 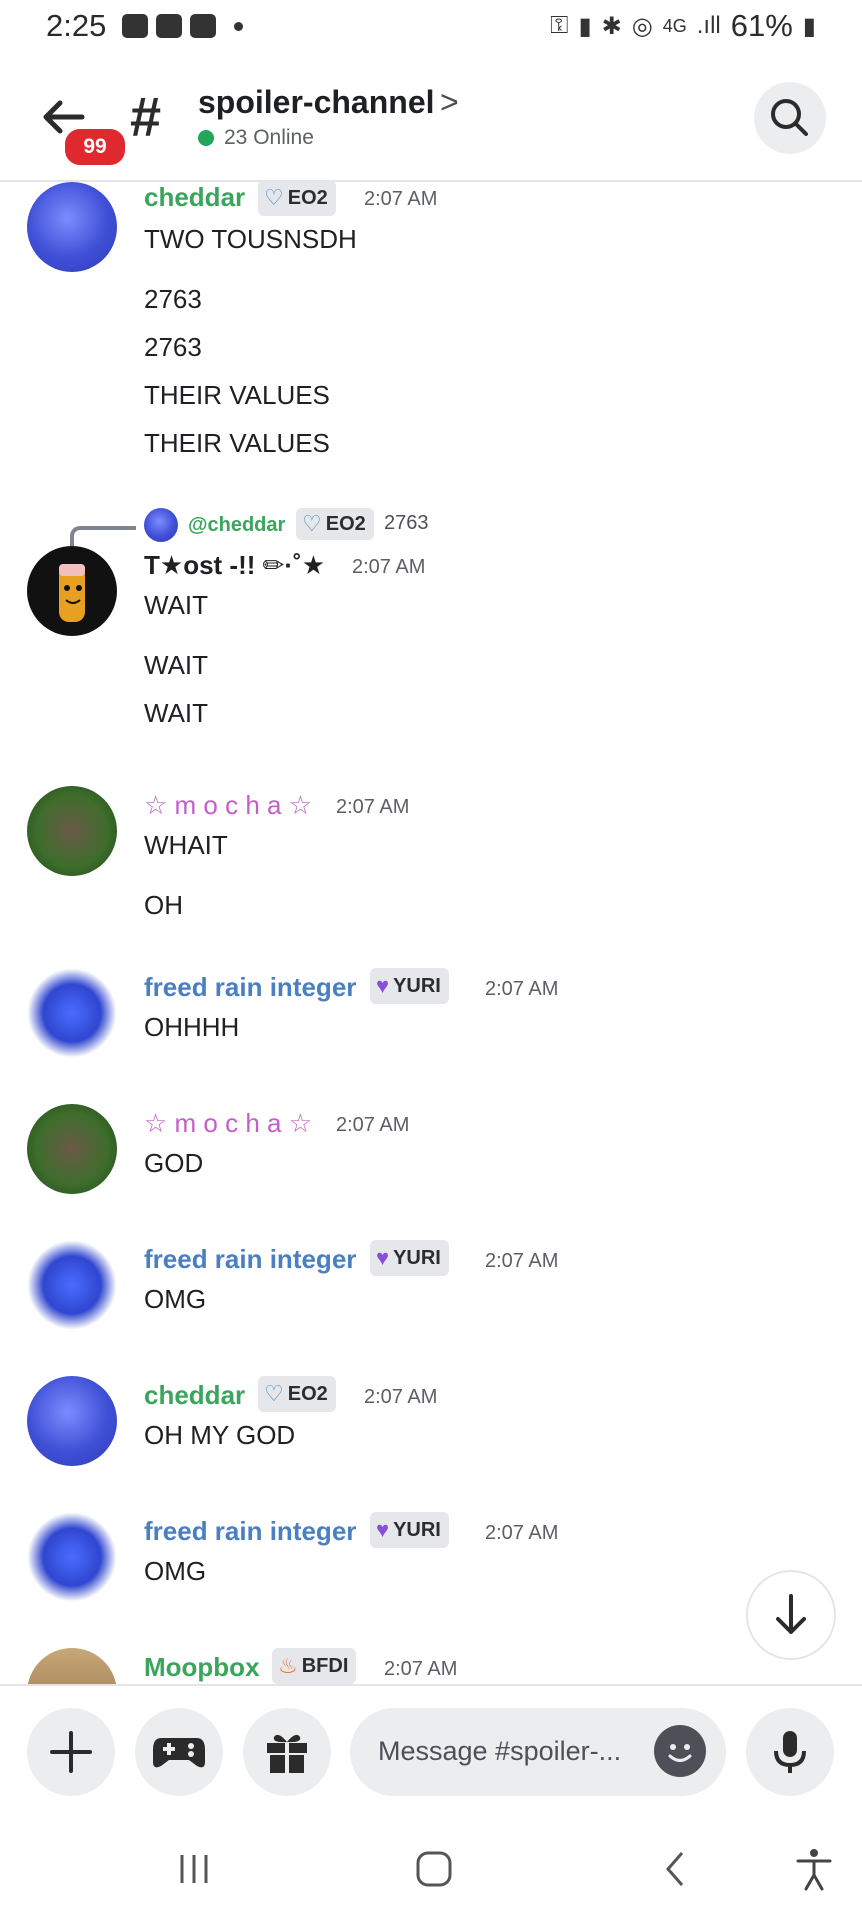 What do you see at coordinates (234, 565) in the screenshot?
I see `username: T★ost -!! ✏·˚★` at bounding box center [234, 565].